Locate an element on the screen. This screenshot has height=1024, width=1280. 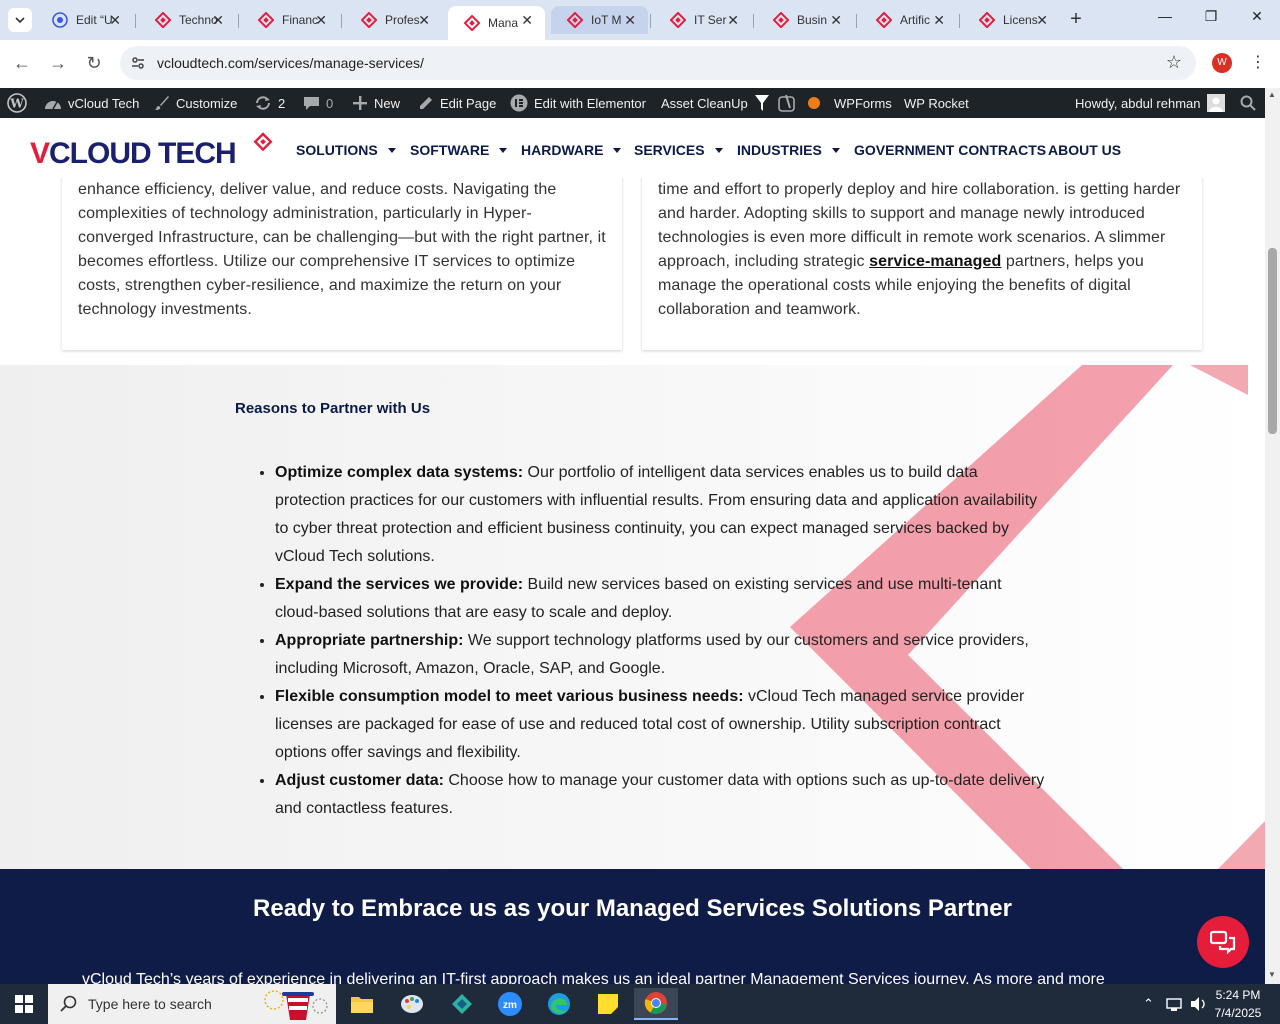
chat-button is located at coordinates (1223, 942).